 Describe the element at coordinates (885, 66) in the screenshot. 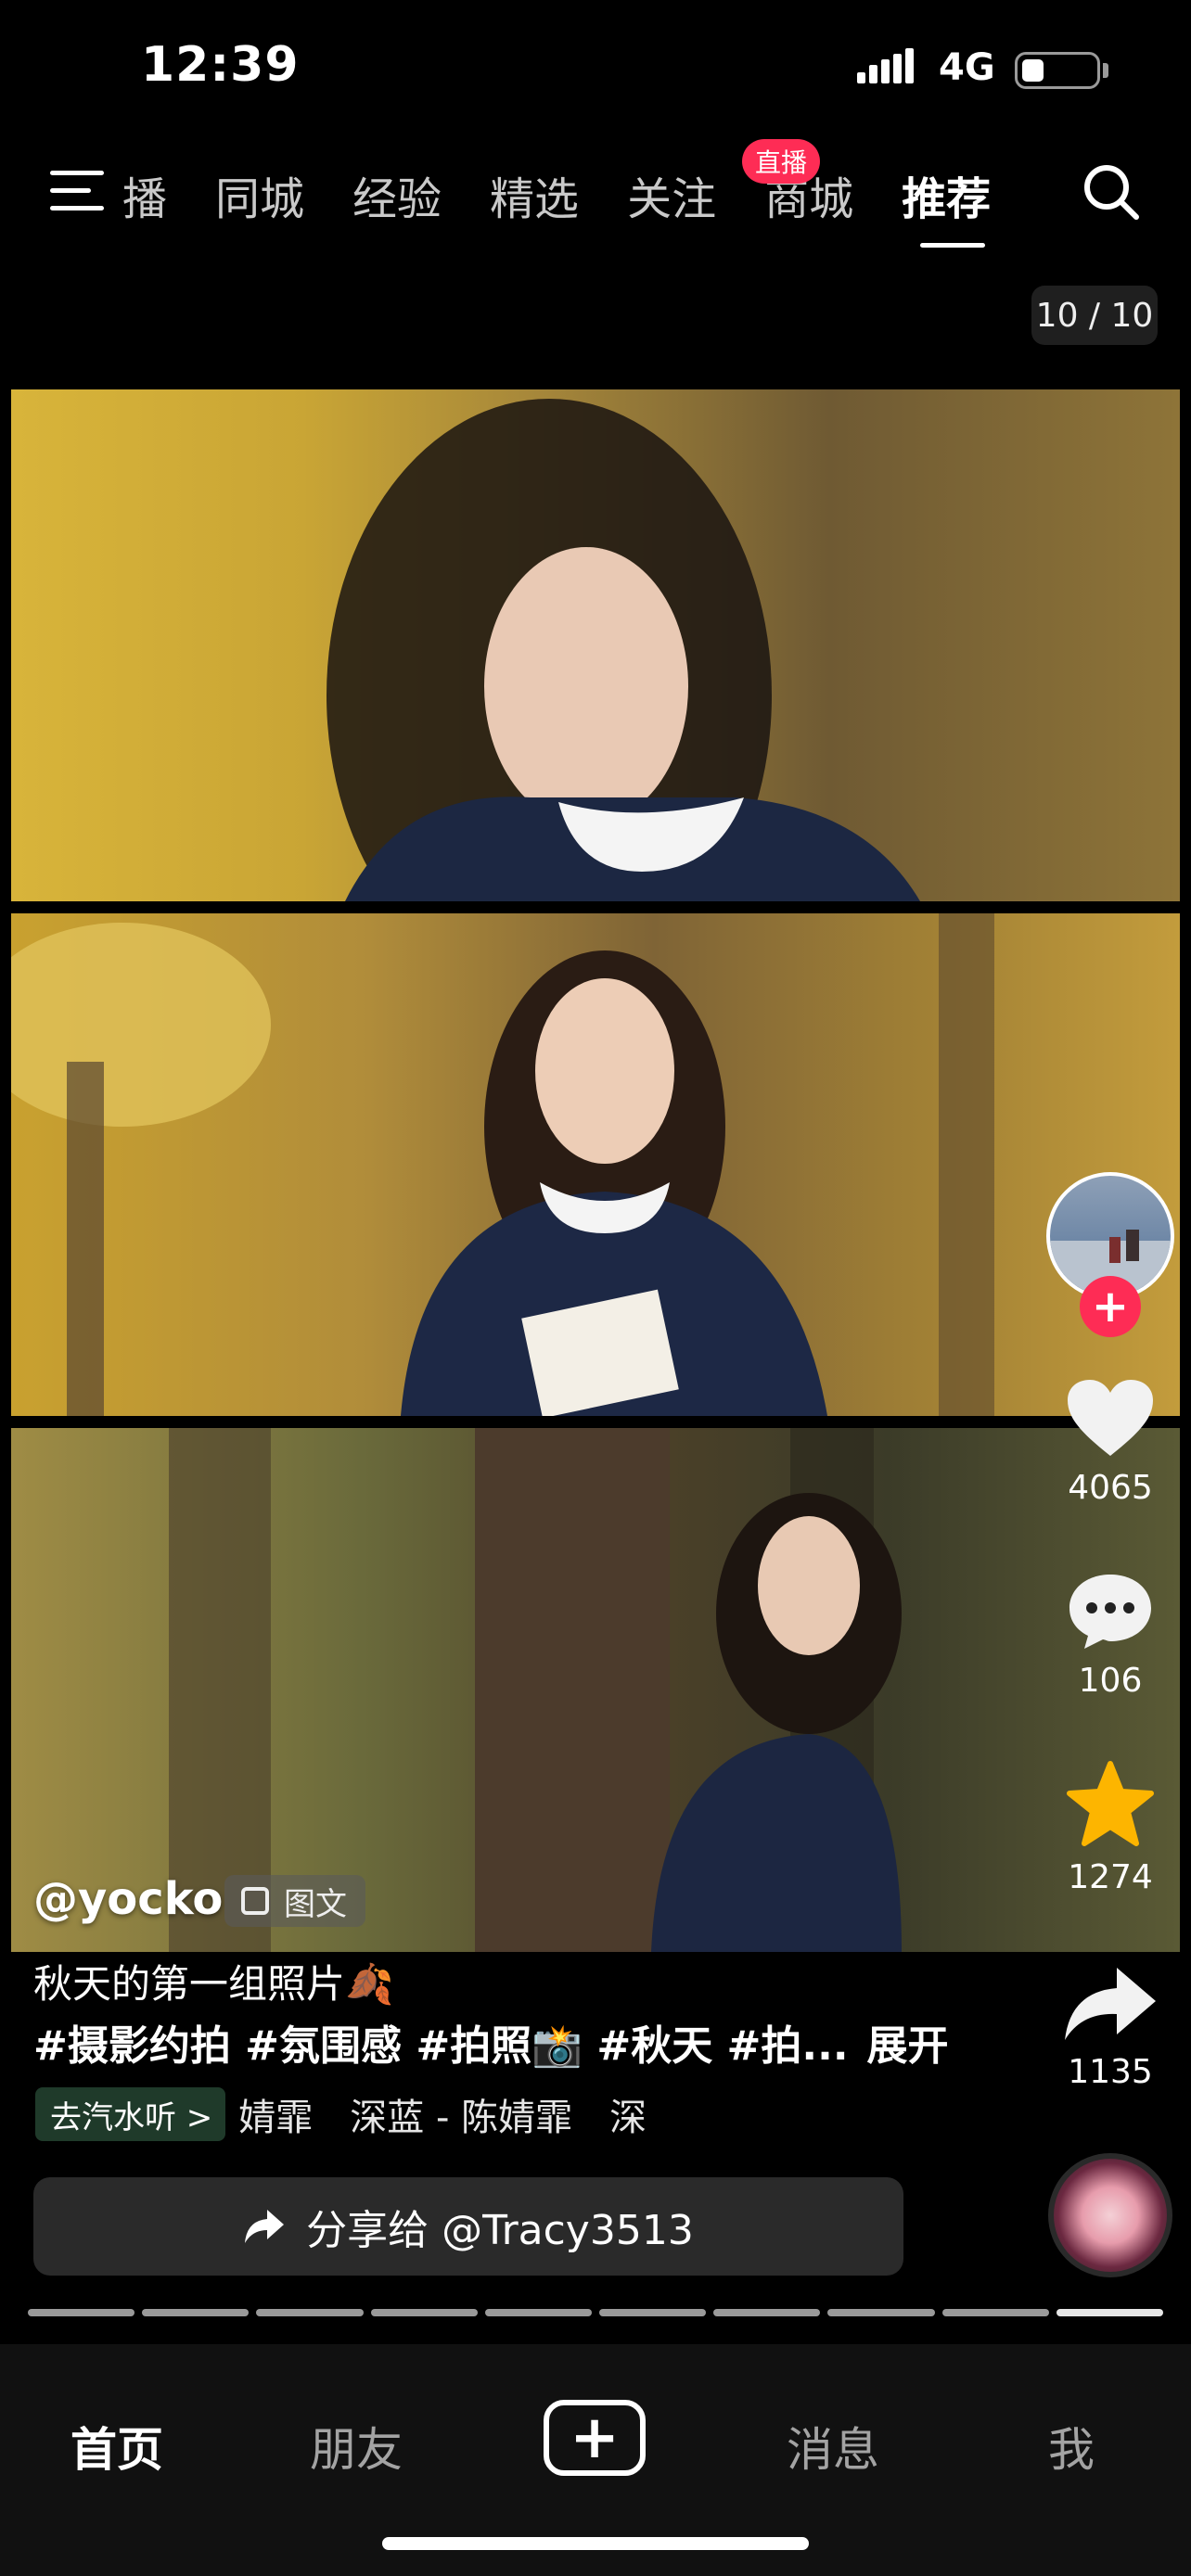

I see `signal-icon` at that location.